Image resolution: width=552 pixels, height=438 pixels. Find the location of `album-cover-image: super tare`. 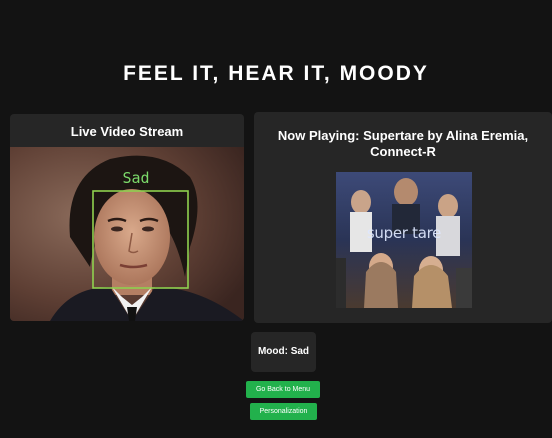

album-cover-image: super tare is located at coordinates (404, 240).